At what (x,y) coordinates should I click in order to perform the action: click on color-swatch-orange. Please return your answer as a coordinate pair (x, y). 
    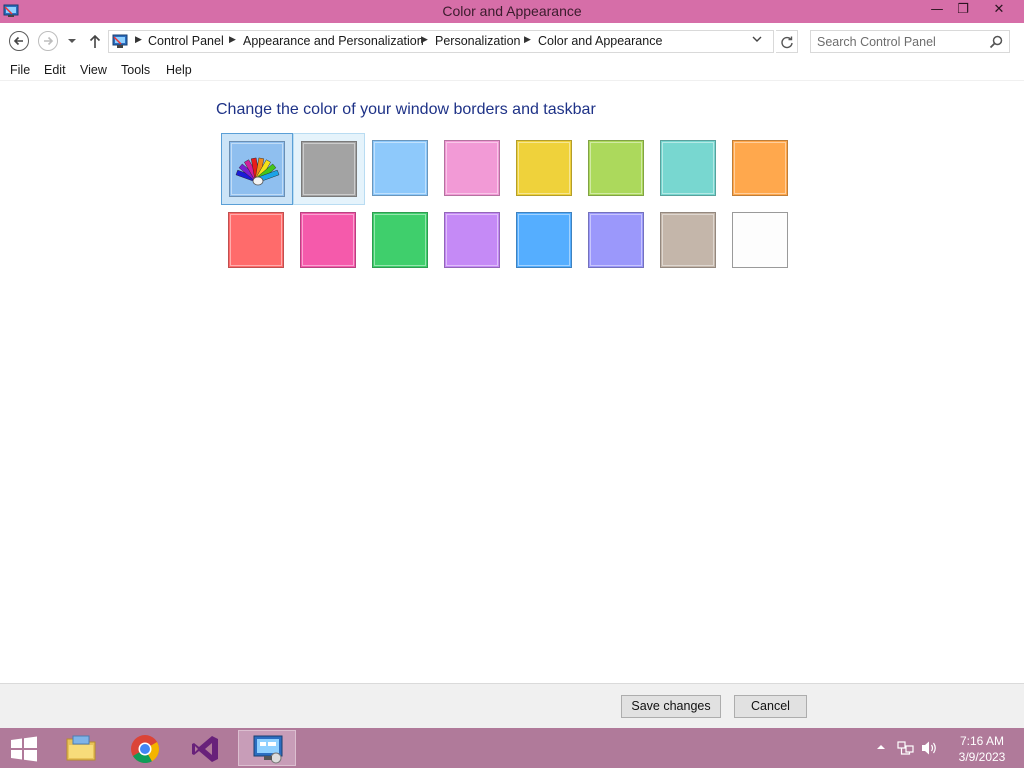
    Looking at the image, I should click on (761, 169).